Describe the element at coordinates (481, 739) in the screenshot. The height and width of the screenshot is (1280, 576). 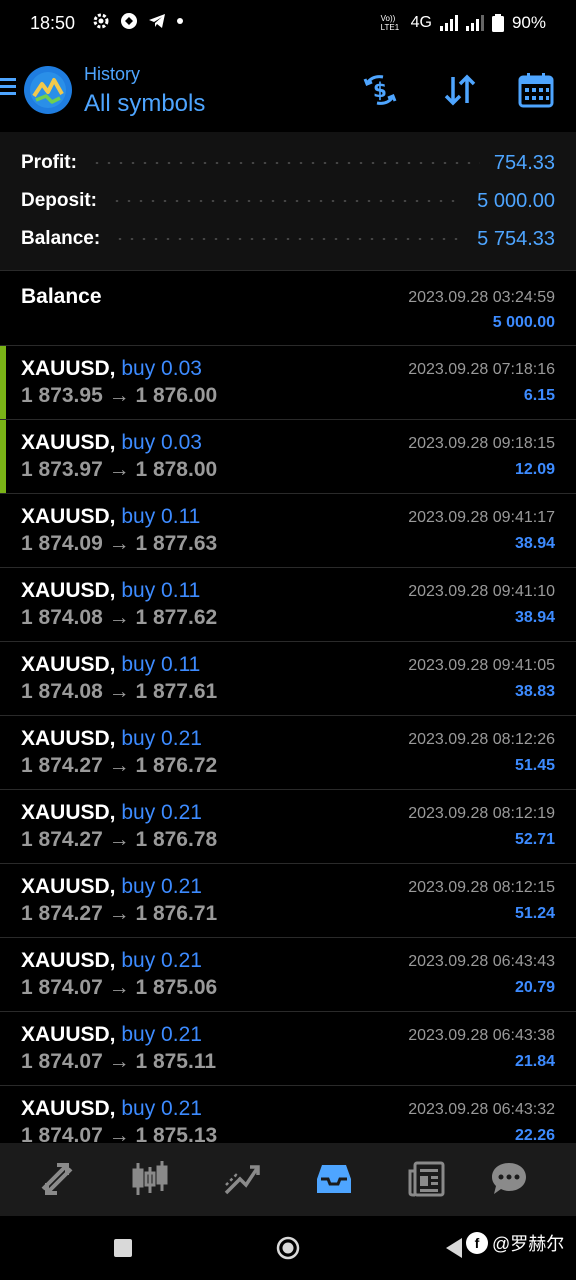
I see `trade-datetime: 2023.09.28 08:12:26` at that location.